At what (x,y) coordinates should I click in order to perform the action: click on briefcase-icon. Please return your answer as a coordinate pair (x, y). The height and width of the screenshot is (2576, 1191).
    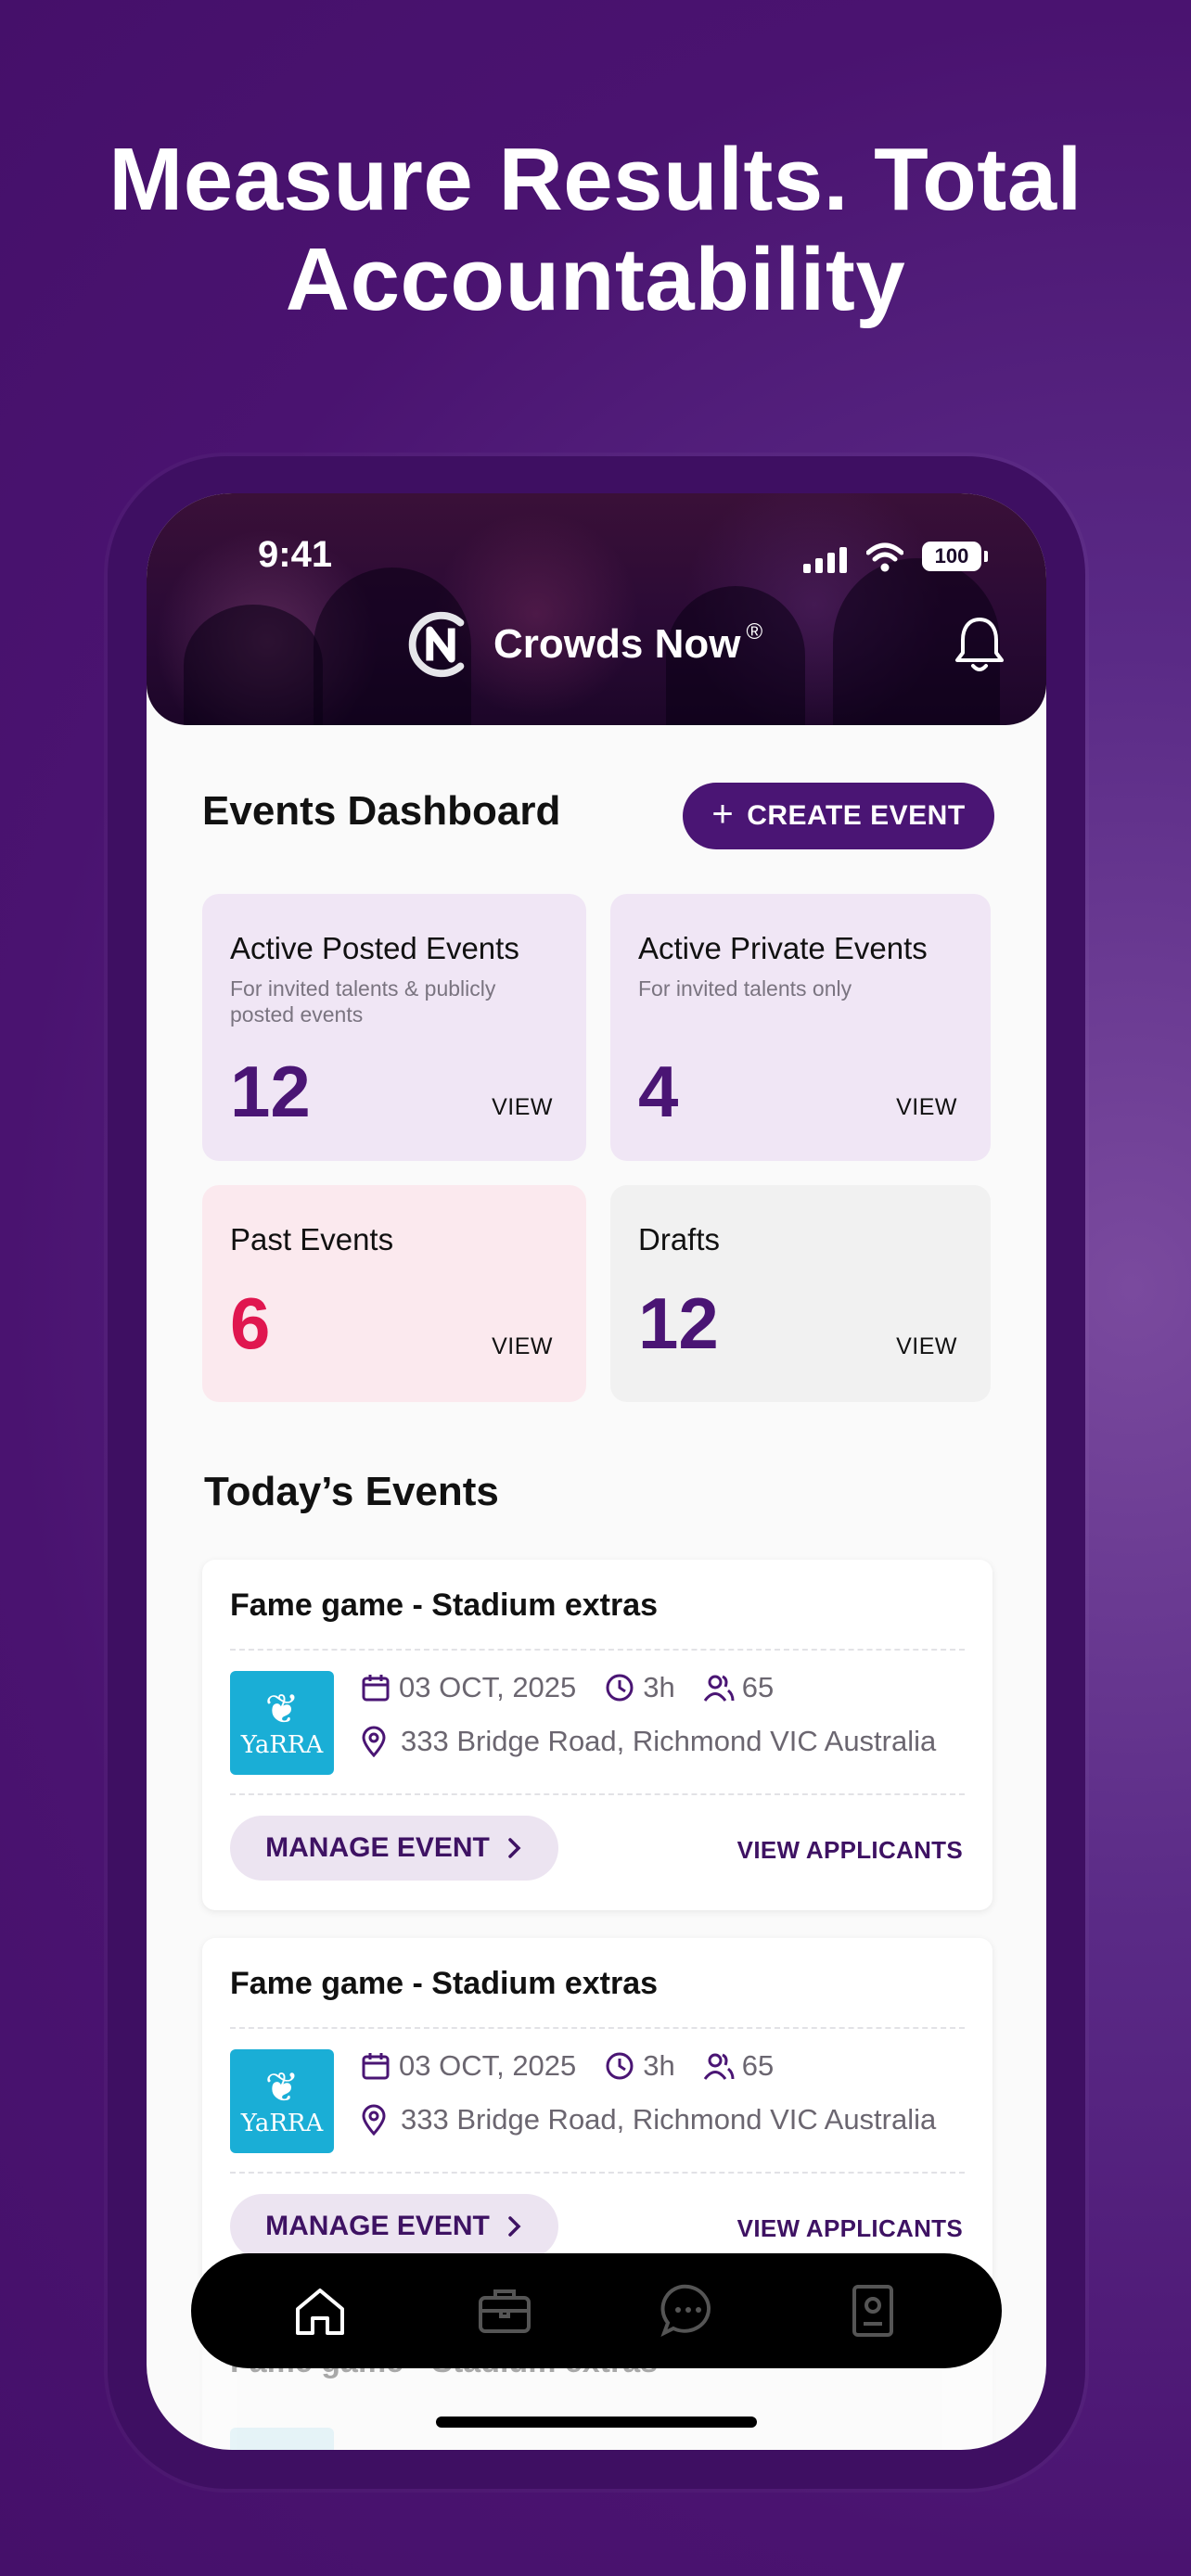
    Looking at the image, I should click on (504, 2311).